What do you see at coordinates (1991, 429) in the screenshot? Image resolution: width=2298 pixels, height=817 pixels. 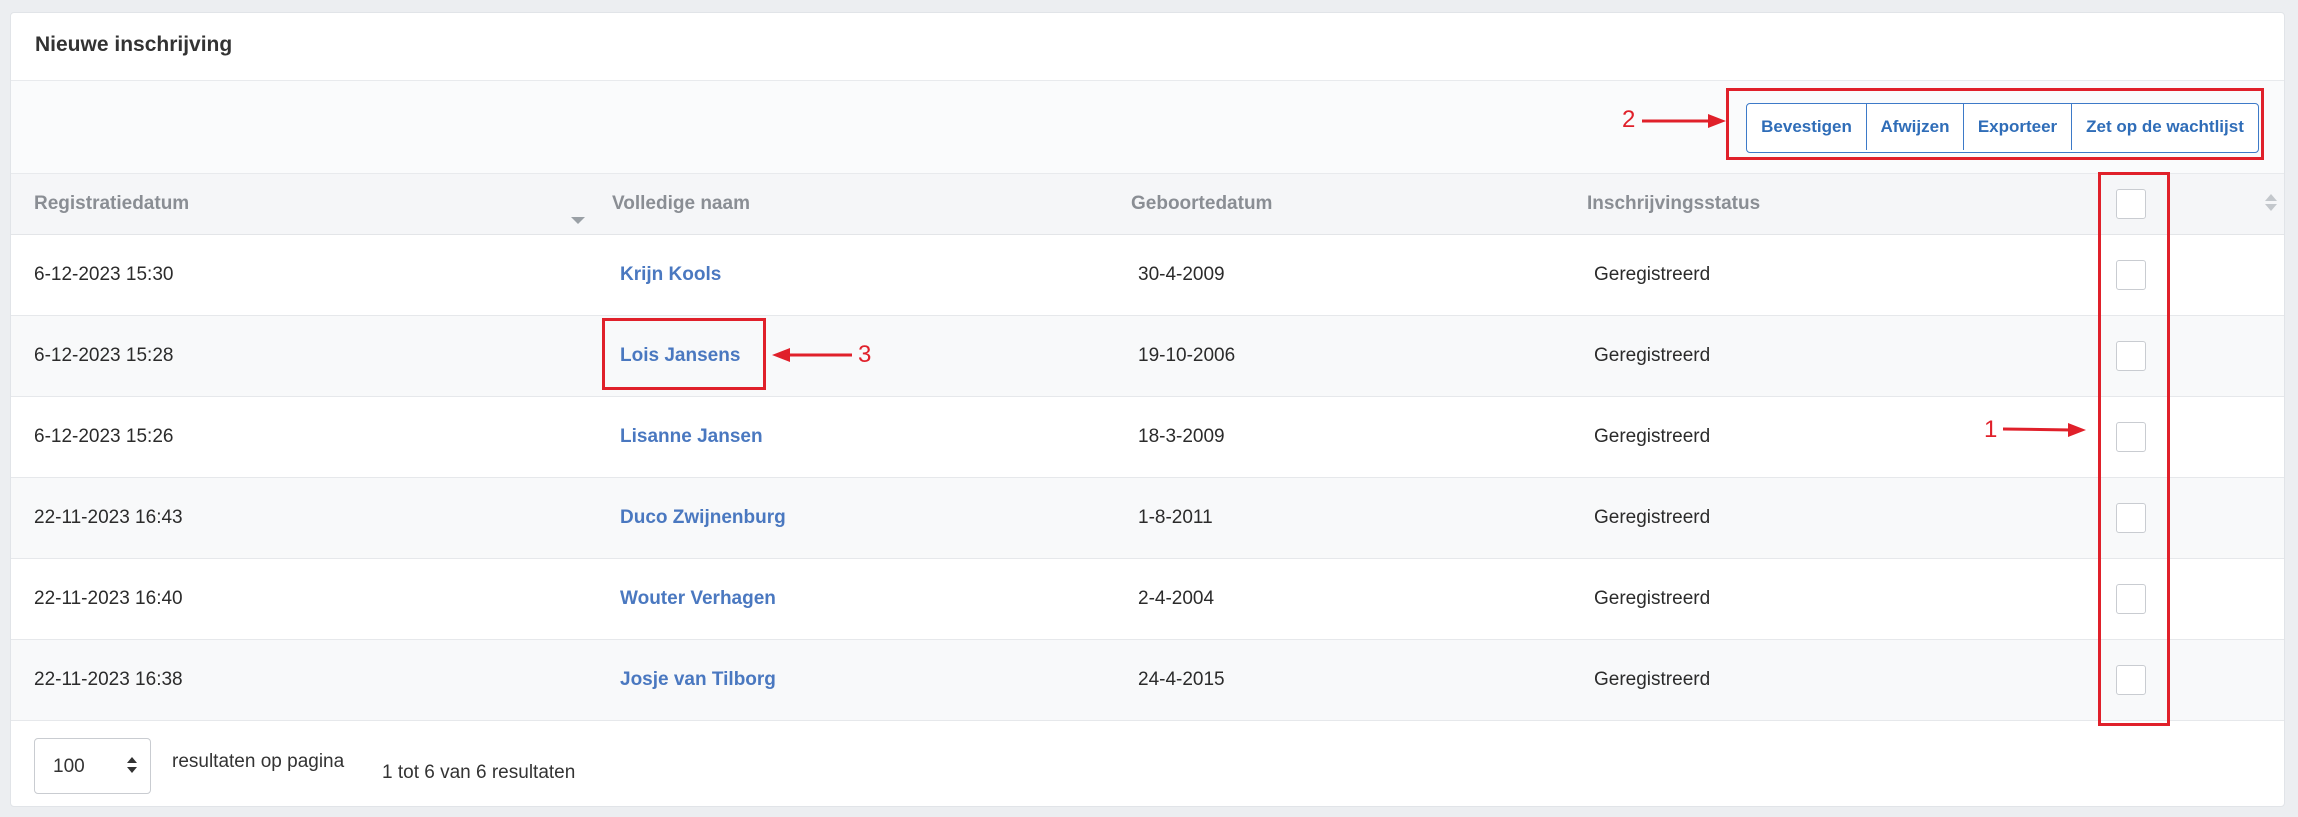 I see `annotation-label-1: 1` at bounding box center [1991, 429].